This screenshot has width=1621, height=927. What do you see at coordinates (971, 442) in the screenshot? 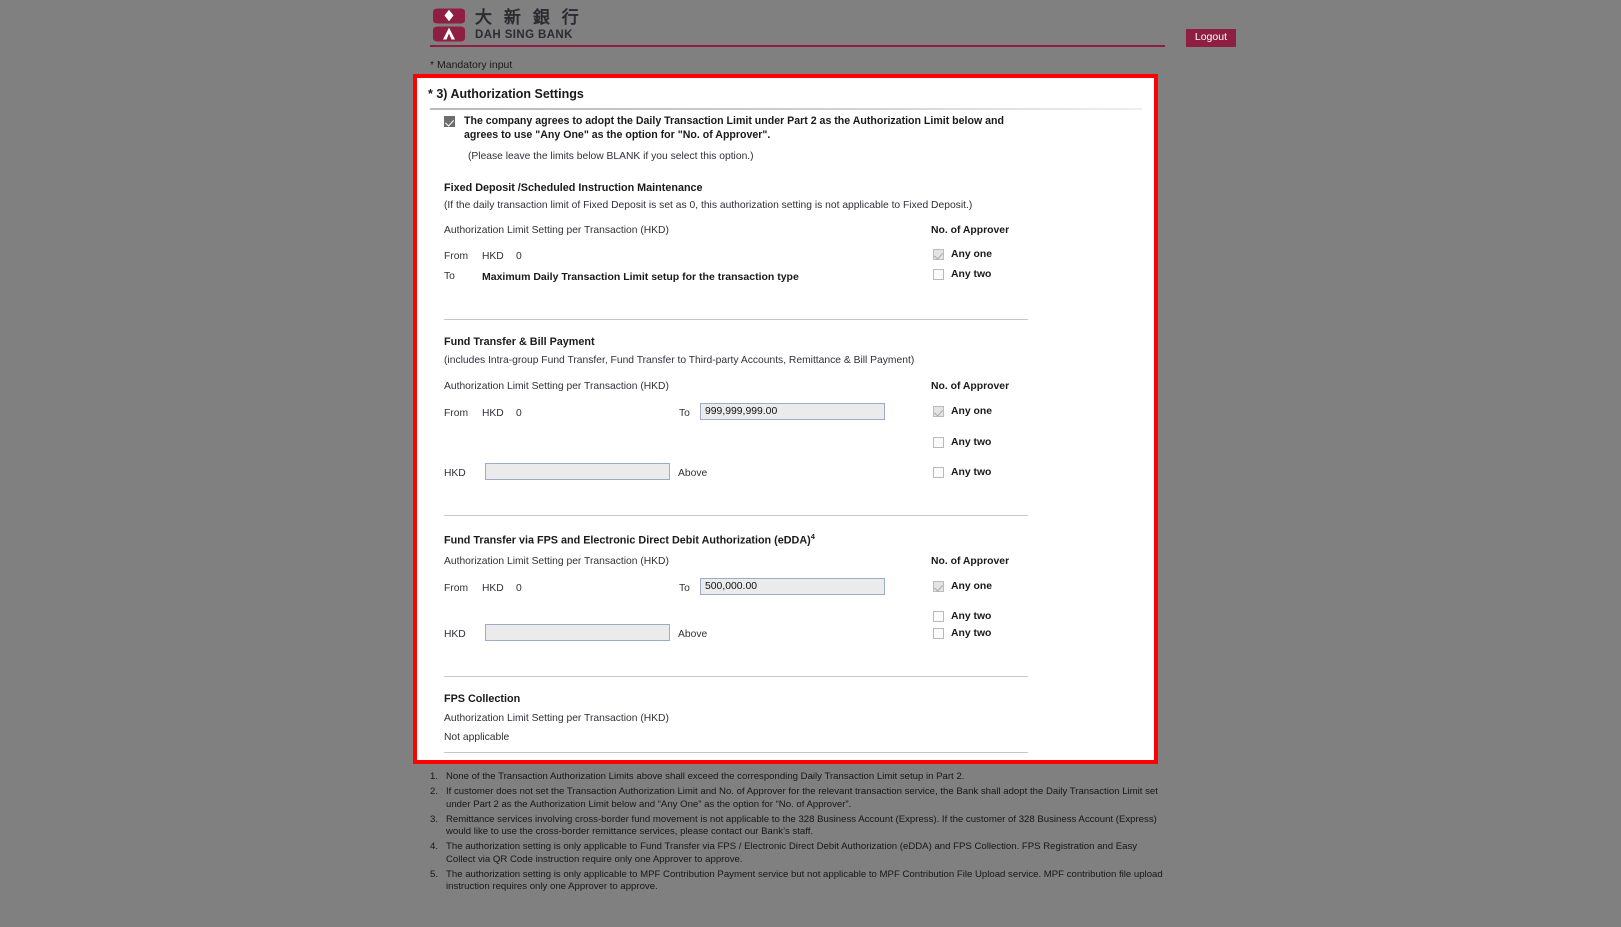
I see `any-two-label-fund-transfer: Any two` at bounding box center [971, 442].